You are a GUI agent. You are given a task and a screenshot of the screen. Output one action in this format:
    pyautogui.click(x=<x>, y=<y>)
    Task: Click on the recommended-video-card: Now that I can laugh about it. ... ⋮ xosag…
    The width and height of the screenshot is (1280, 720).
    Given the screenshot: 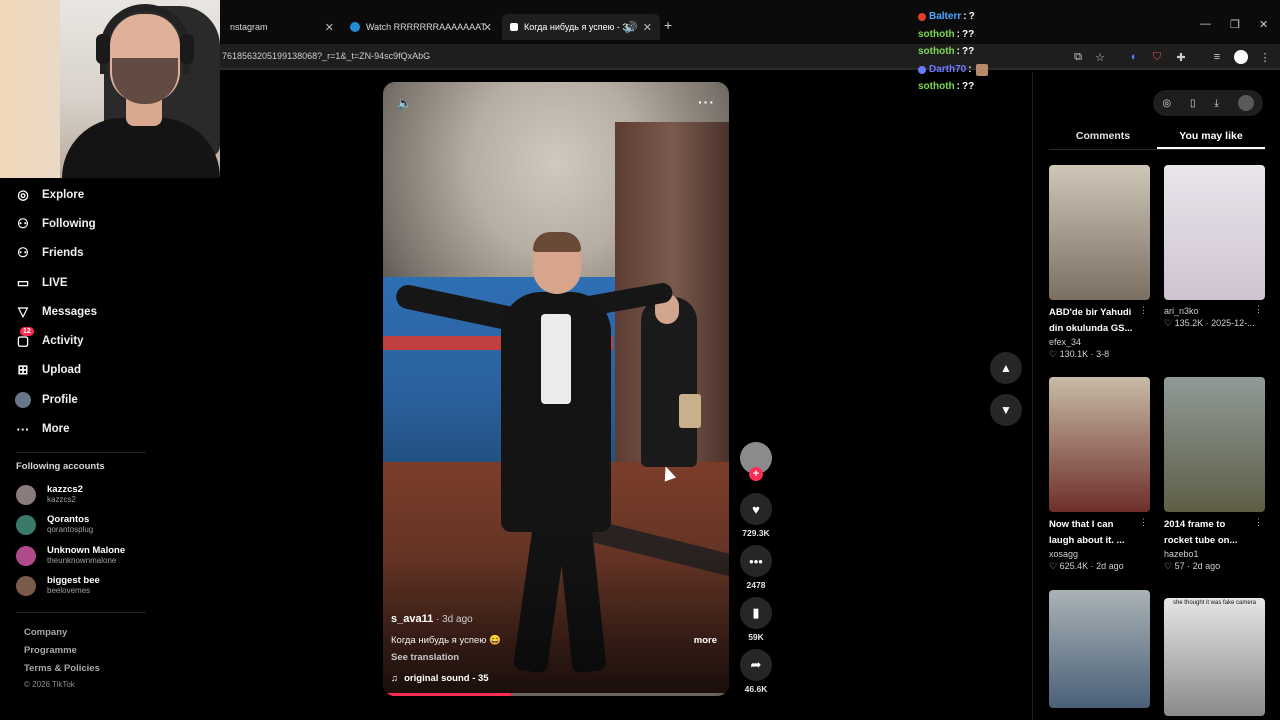 What is the action you would take?
    pyautogui.click(x=1099, y=474)
    